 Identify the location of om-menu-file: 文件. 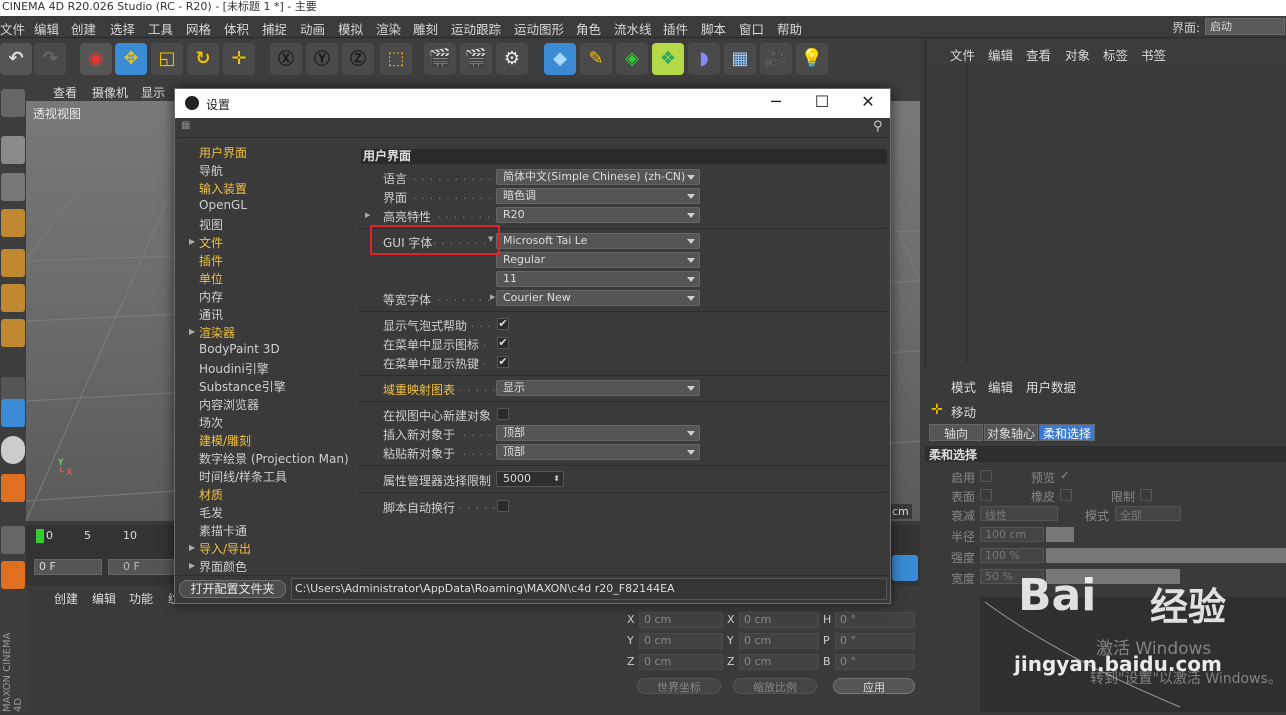
(962, 54).